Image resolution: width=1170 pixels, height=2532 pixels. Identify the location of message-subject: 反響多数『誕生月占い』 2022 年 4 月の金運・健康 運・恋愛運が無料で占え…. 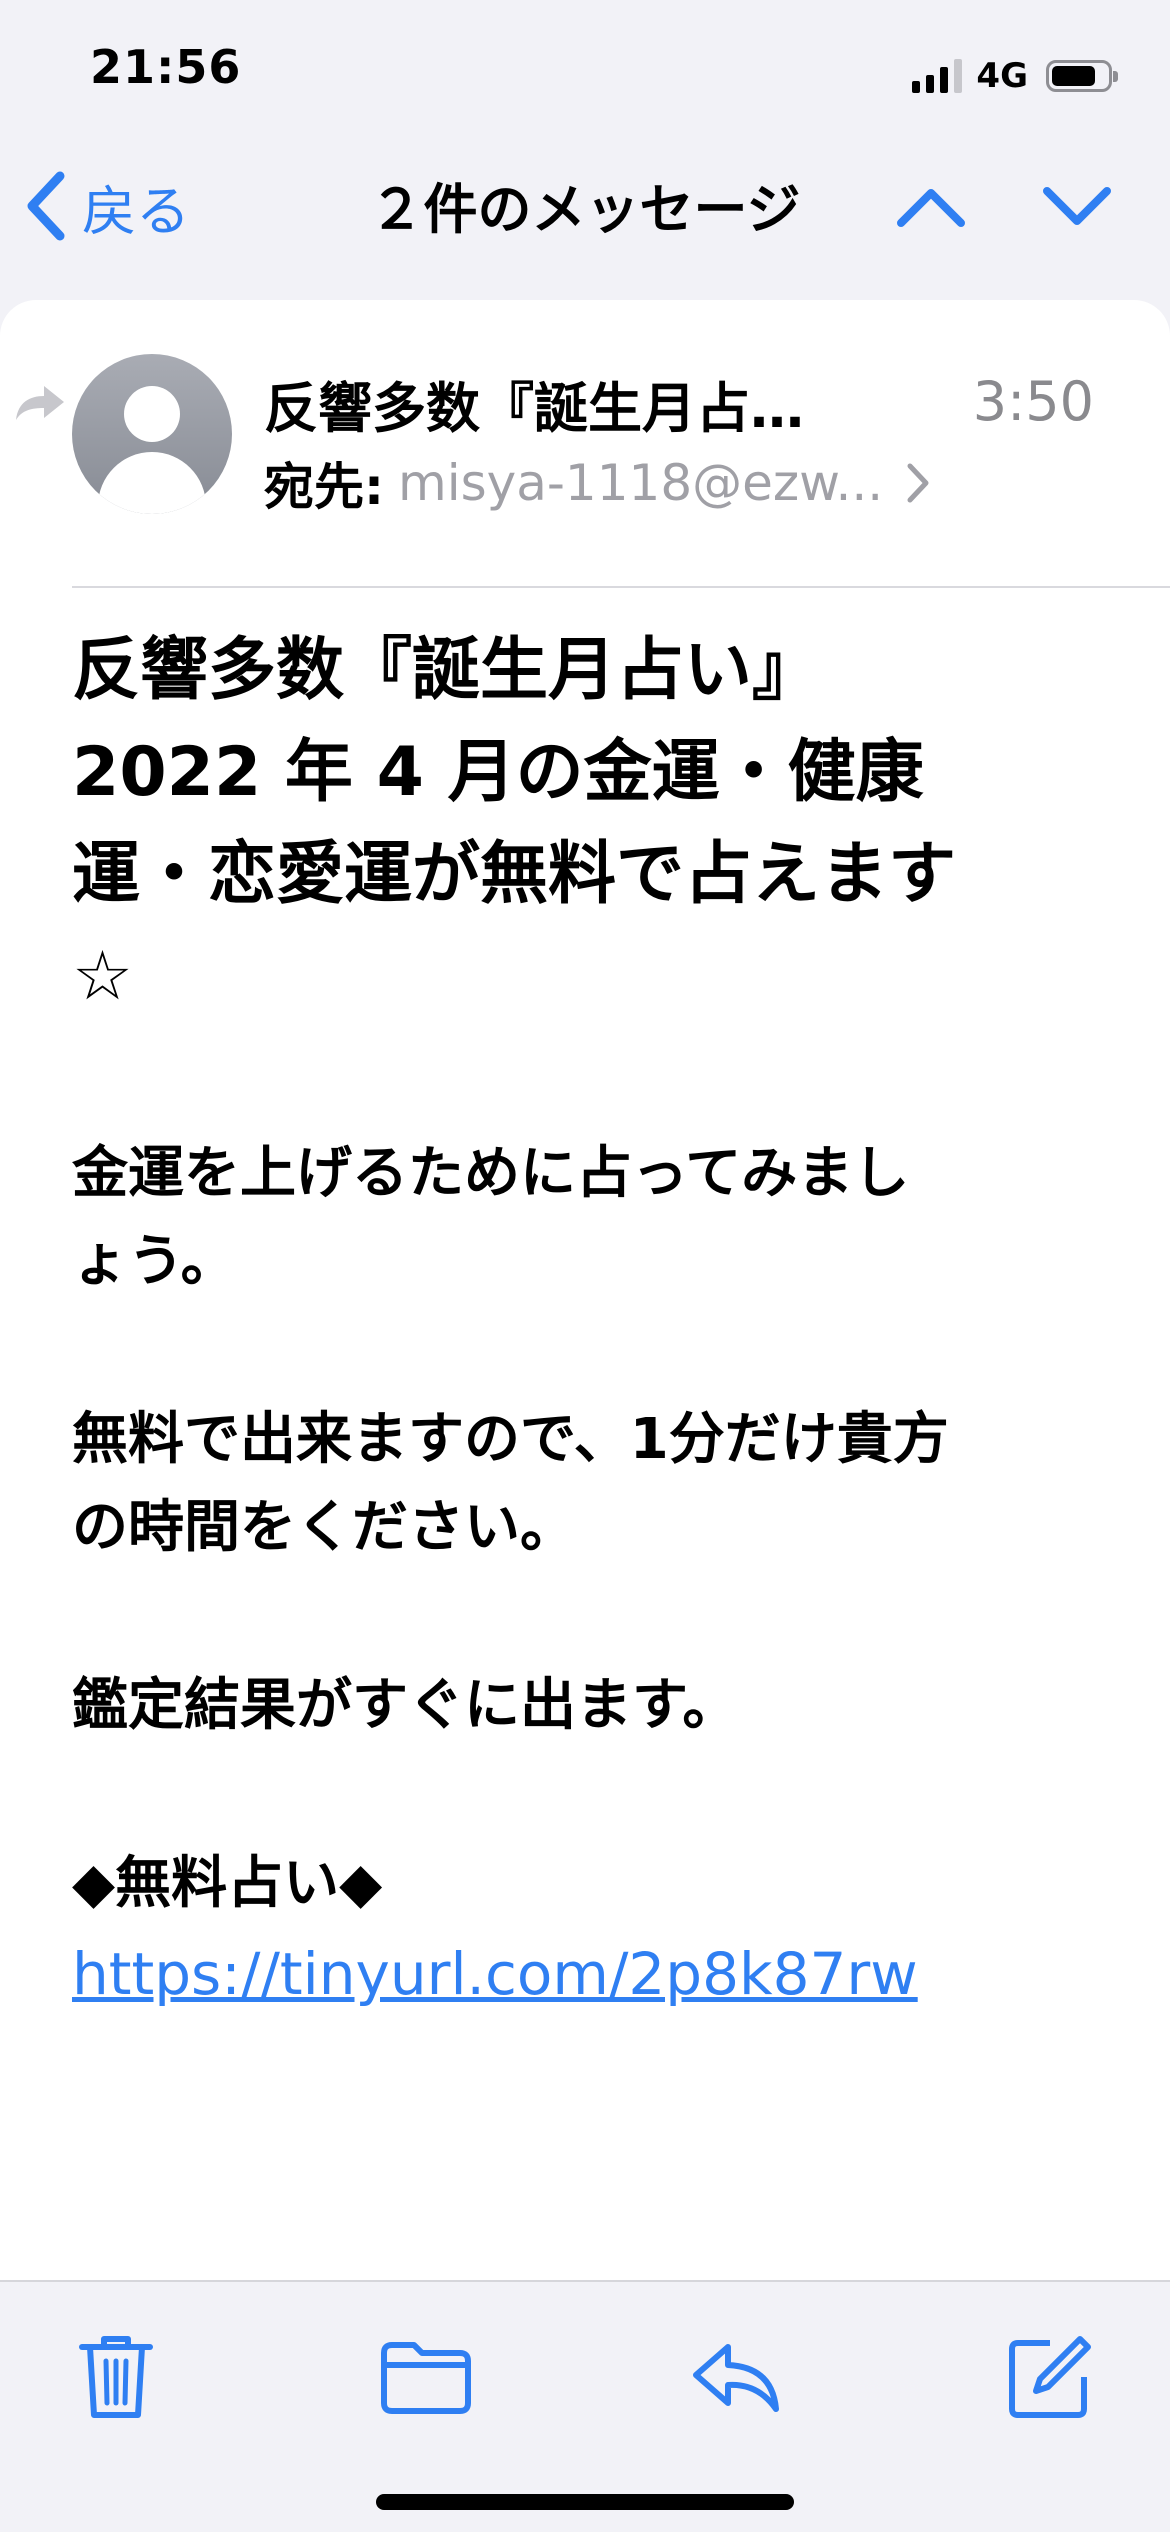
(592, 824).